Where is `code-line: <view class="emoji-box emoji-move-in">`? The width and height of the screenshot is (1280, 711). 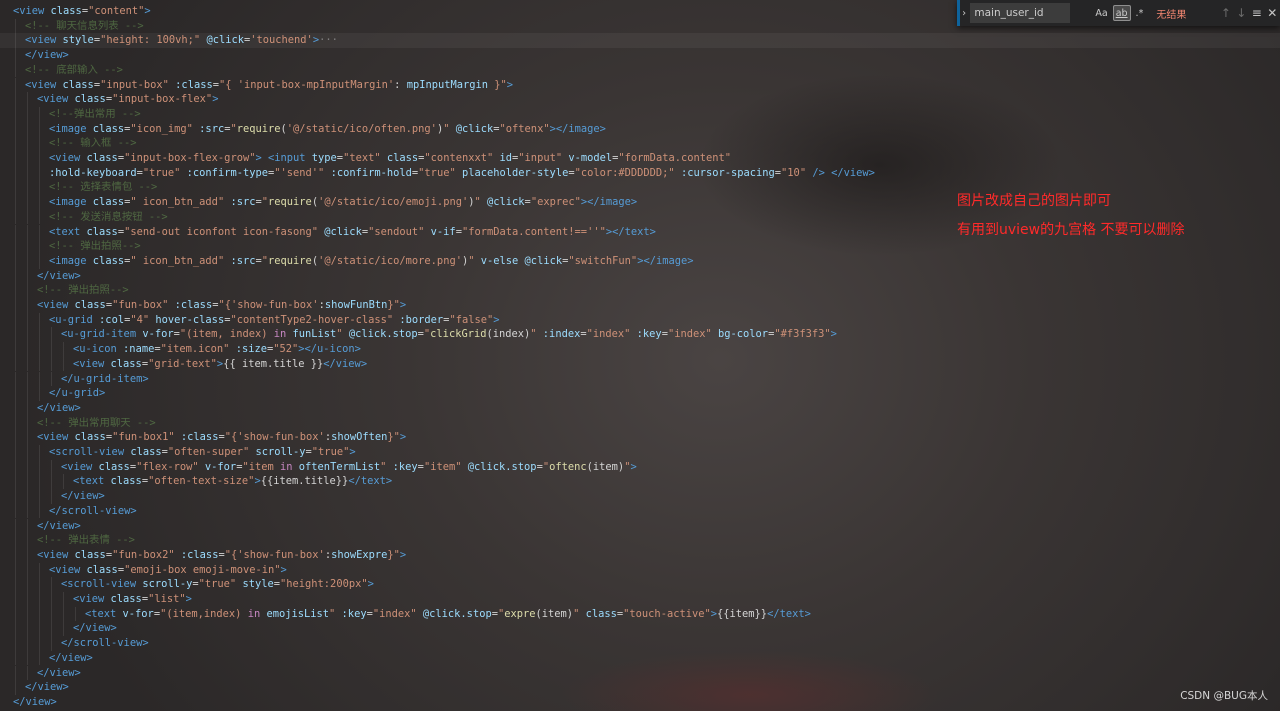 code-line: <view class="emoji-box emoji-move-in"> is located at coordinates (480, 570).